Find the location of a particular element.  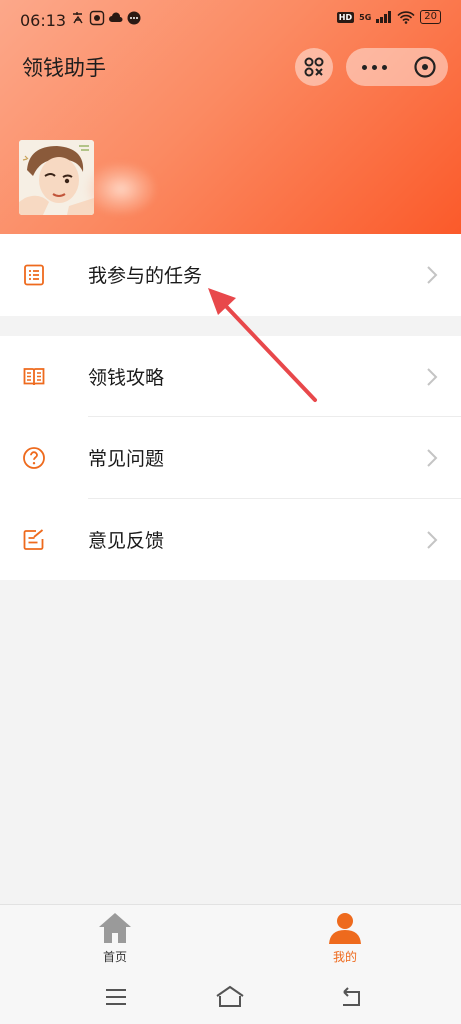

edit-note-icon is located at coordinates (33, 539).